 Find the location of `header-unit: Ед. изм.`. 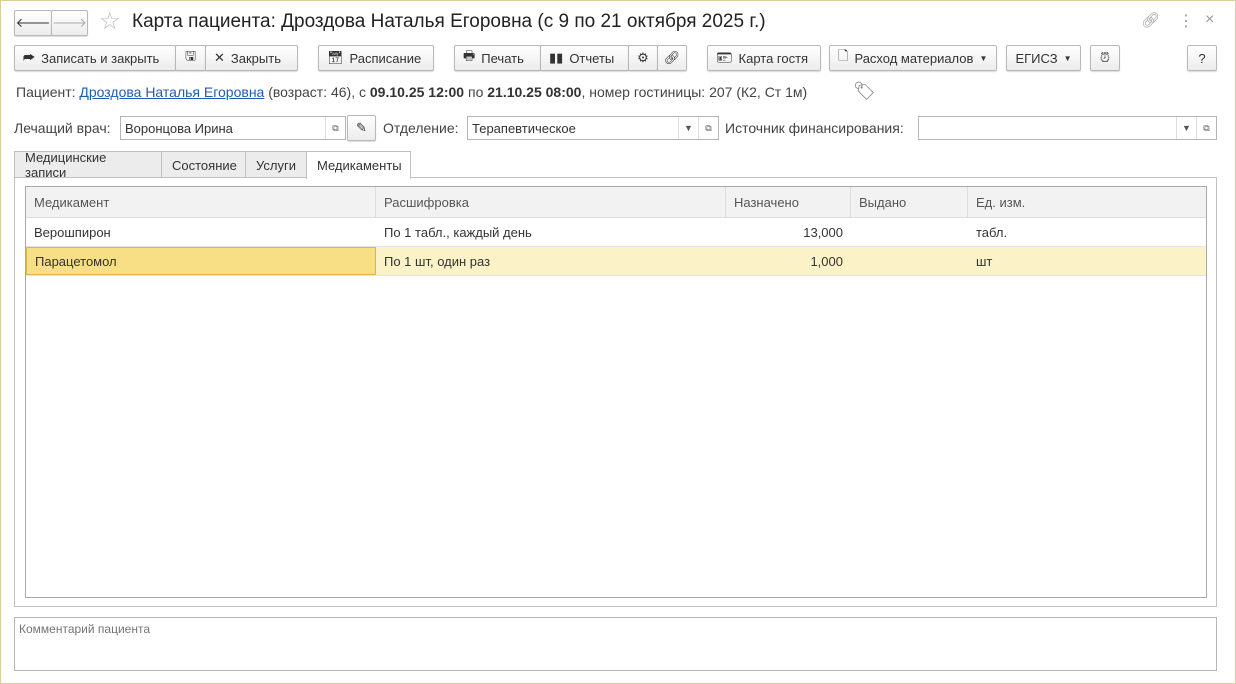

header-unit: Ед. изм. is located at coordinates (1087, 202).